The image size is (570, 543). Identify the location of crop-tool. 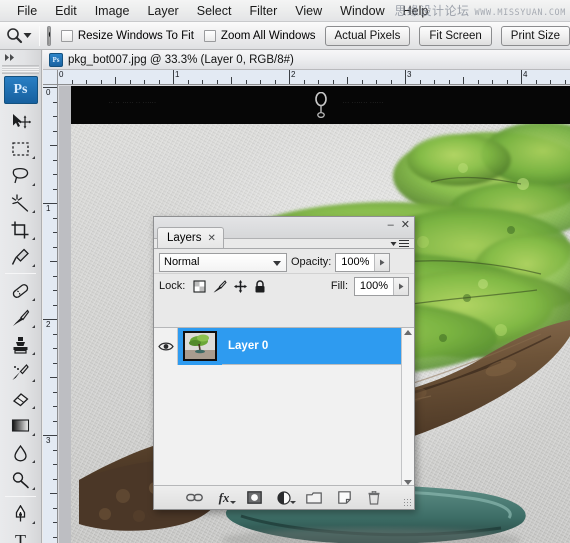
(21, 229).